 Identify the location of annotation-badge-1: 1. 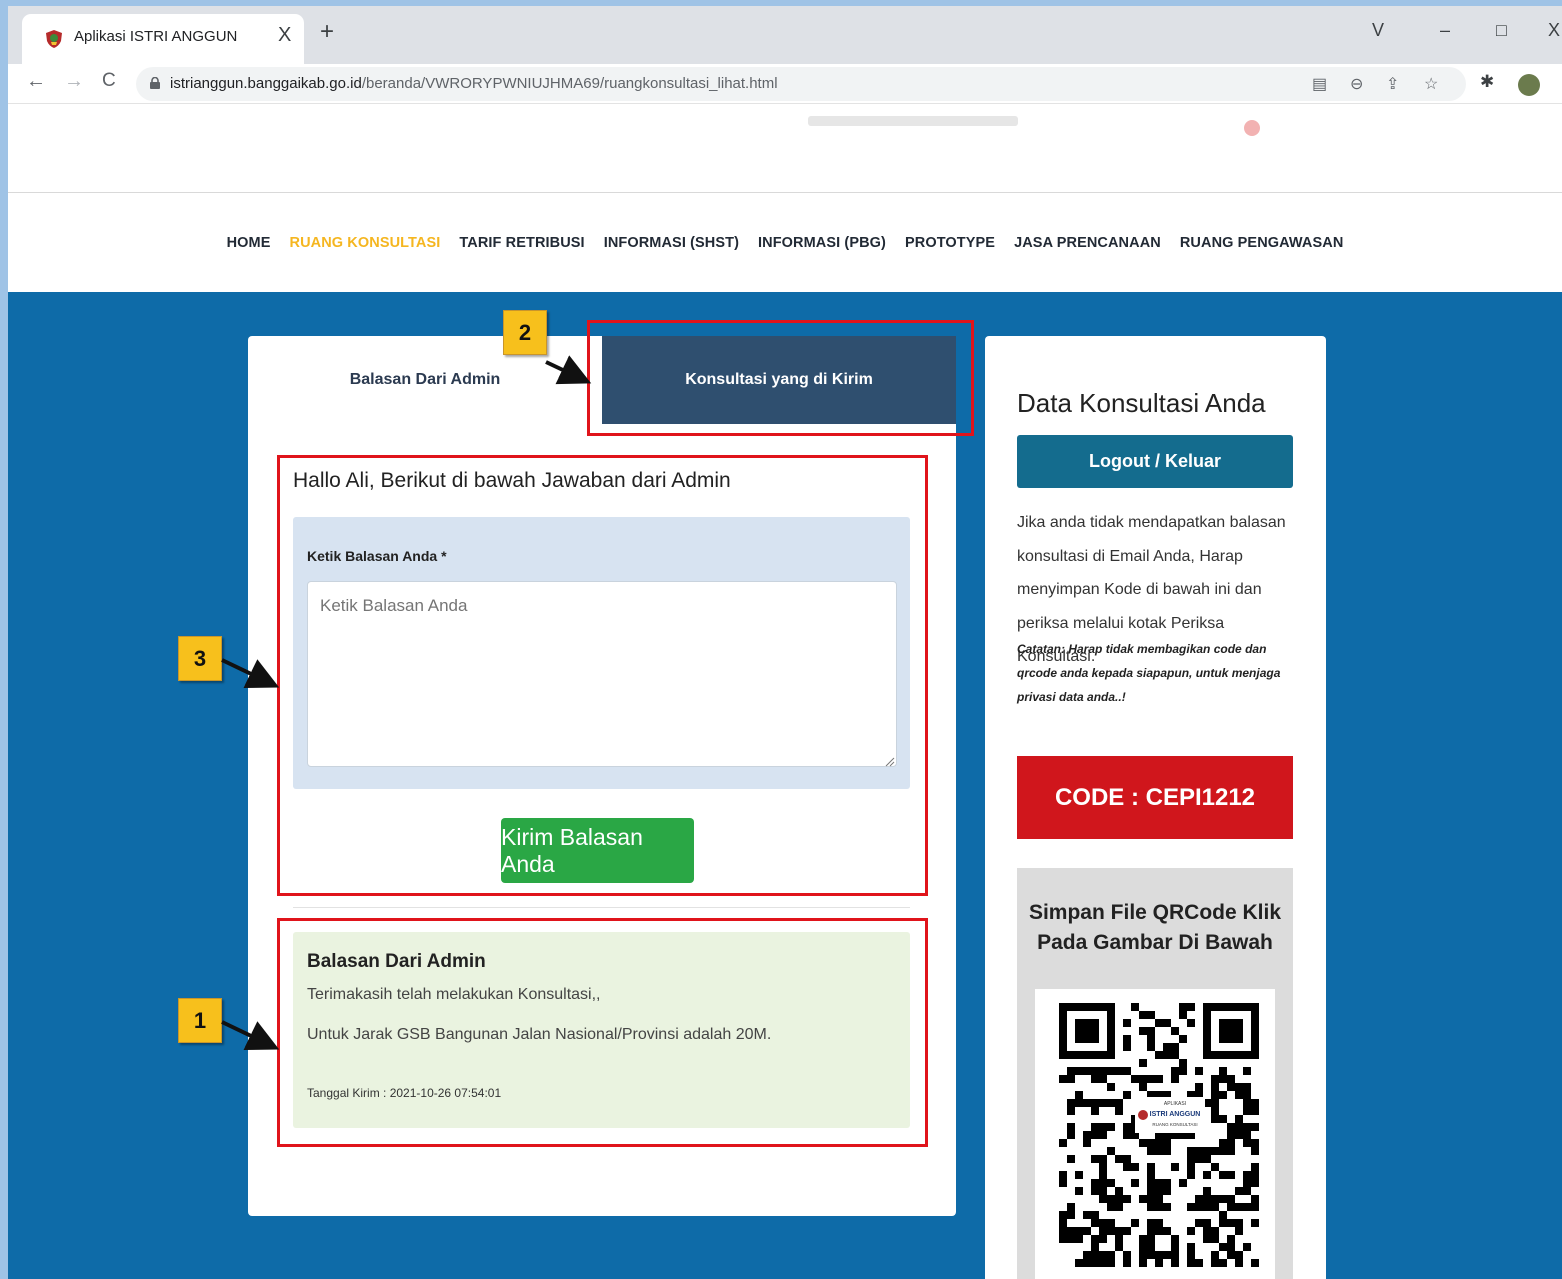
(200, 1020).